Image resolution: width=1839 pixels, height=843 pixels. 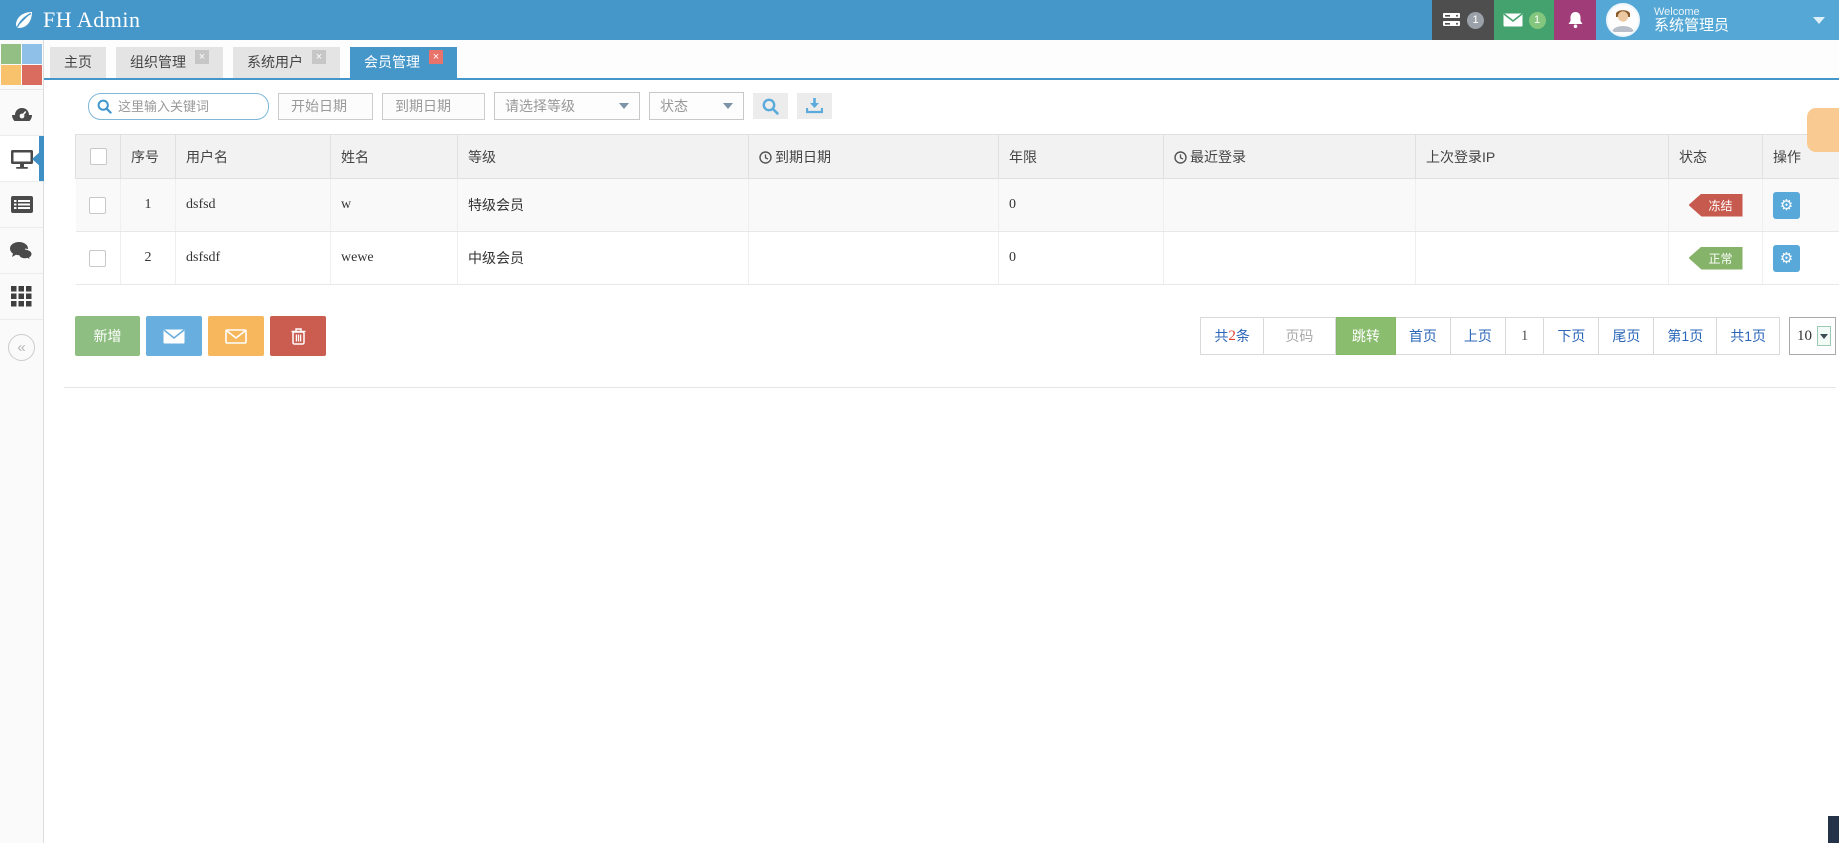 I want to click on jump-button: 跳转, so click(x=1365, y=336).